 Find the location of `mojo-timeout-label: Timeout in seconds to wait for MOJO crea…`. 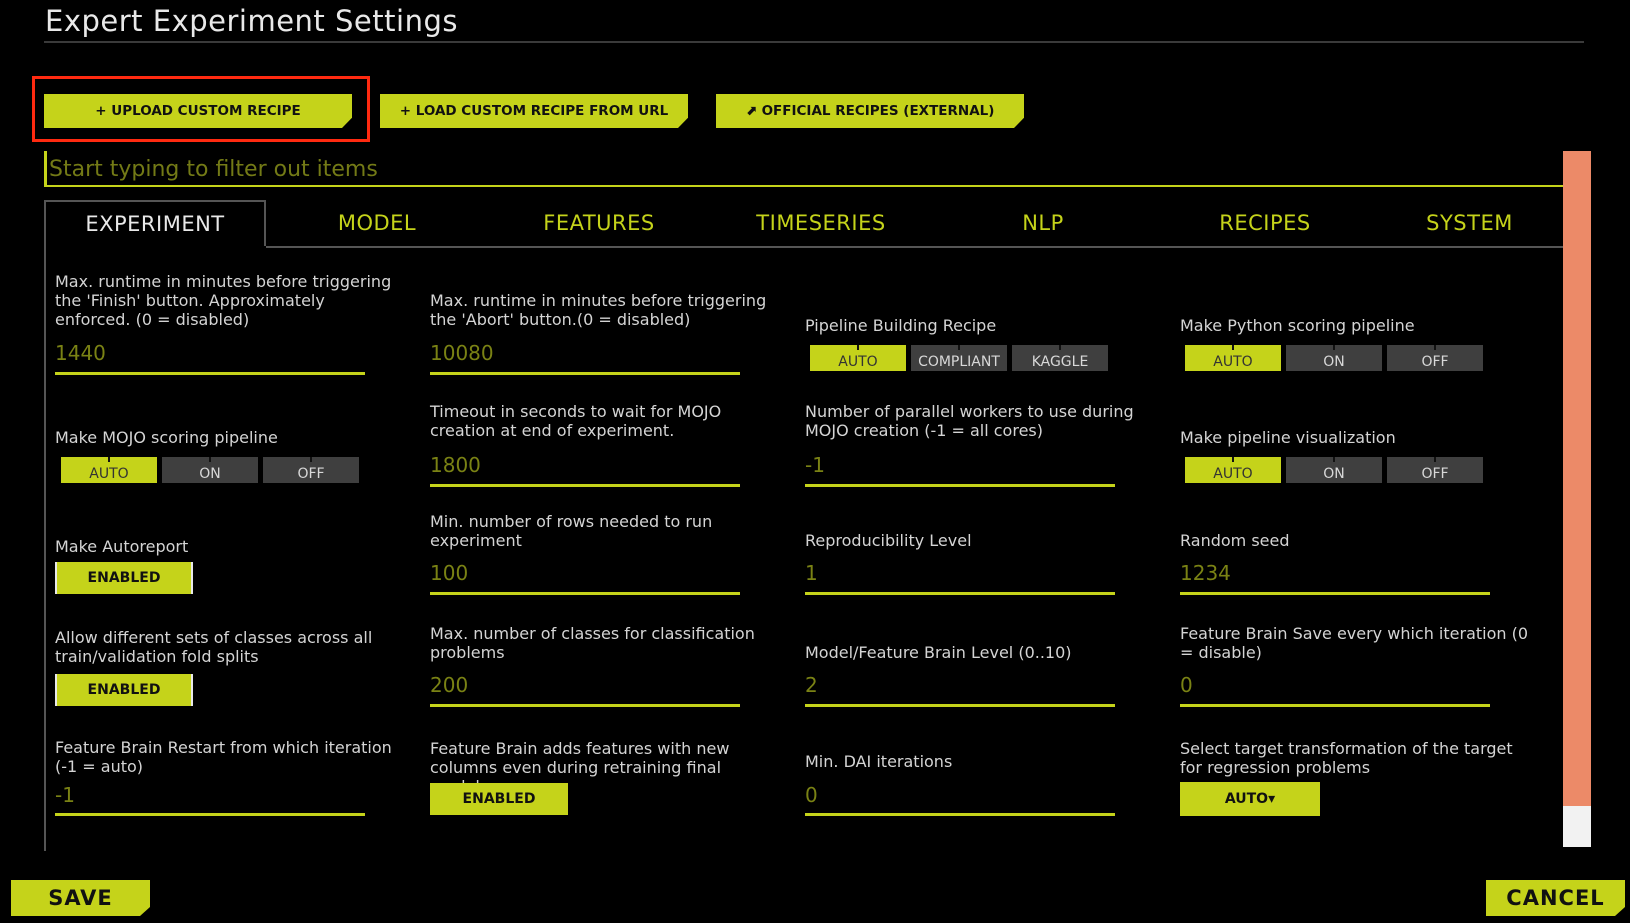

mojo-timeout-label: Timeout in seconds to wait for MOJO crea… is located at coordinates (576, 421).